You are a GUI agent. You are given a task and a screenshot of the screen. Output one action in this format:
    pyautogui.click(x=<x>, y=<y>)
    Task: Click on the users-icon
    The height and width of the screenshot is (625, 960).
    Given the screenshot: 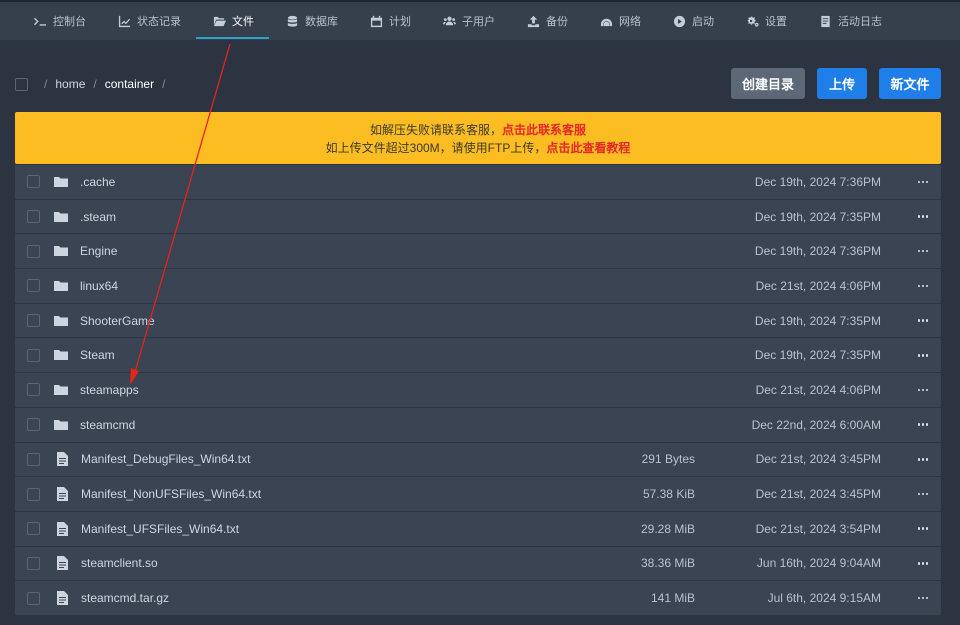 What is the action you would take?
    pyautogui.click(x=449, y=21)
    